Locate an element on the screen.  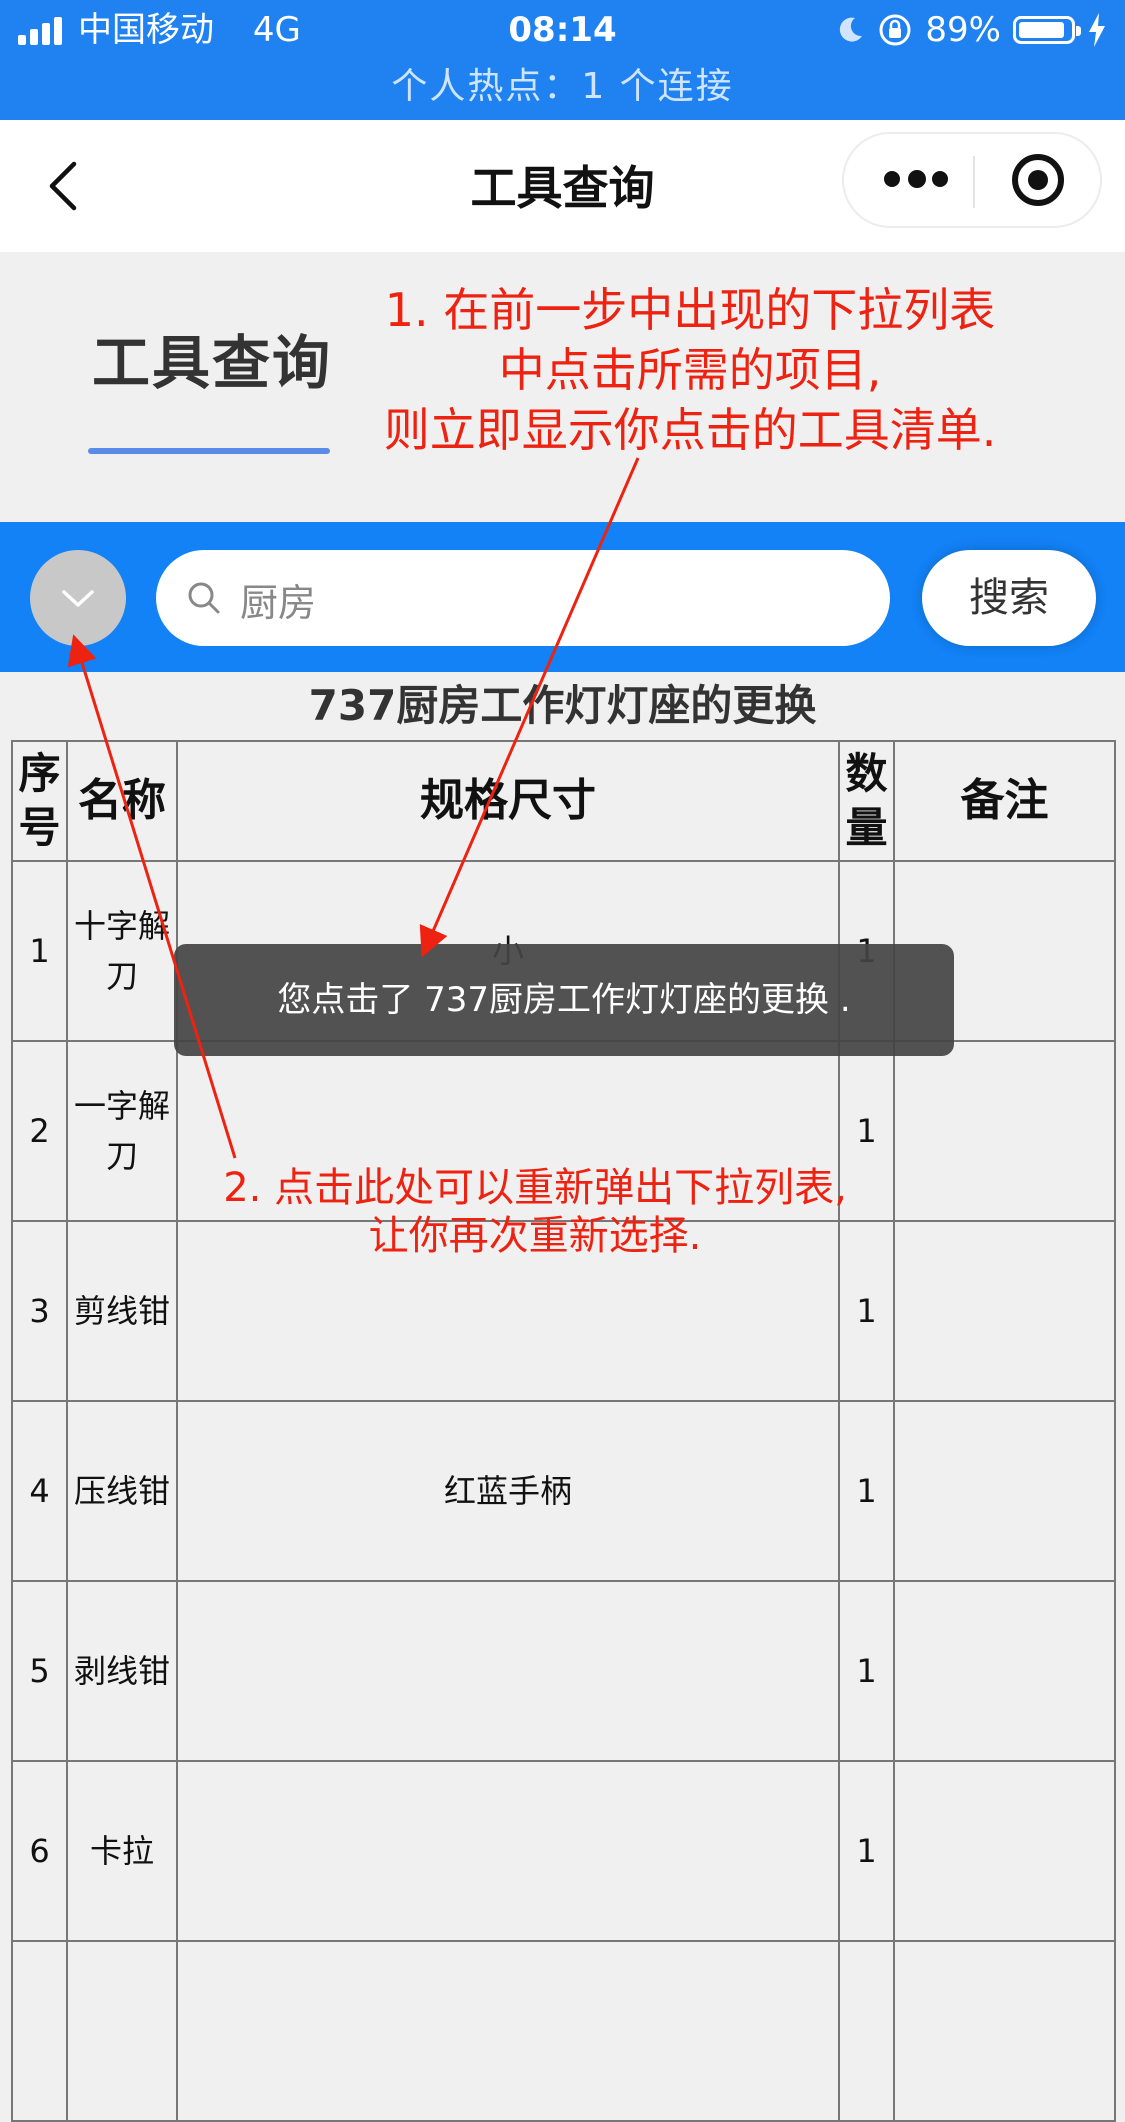
table-row: 5 剥线钳 1 is located at coordinates (563, 1671).